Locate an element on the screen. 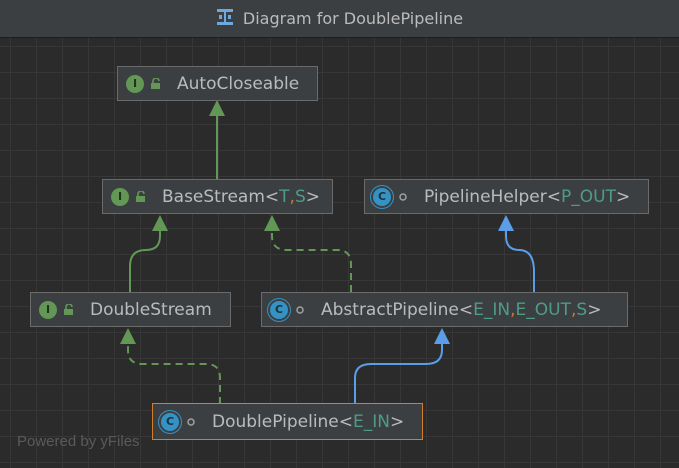  type-param: E_OUT is located at coordinates (543, 309).